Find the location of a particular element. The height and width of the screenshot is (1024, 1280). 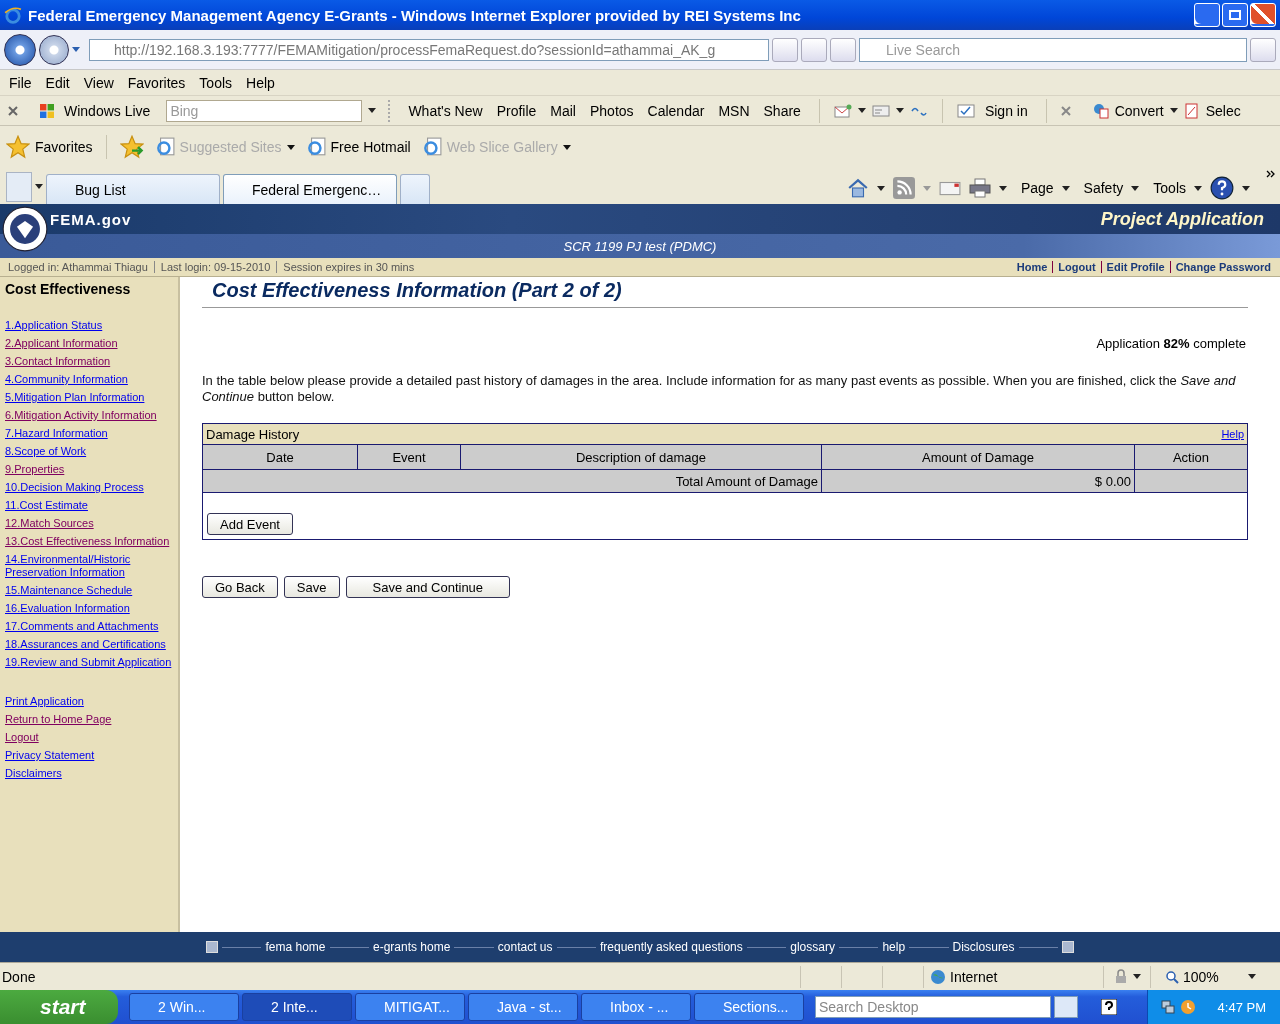

restore-button is located at coordinates (1235, 15).